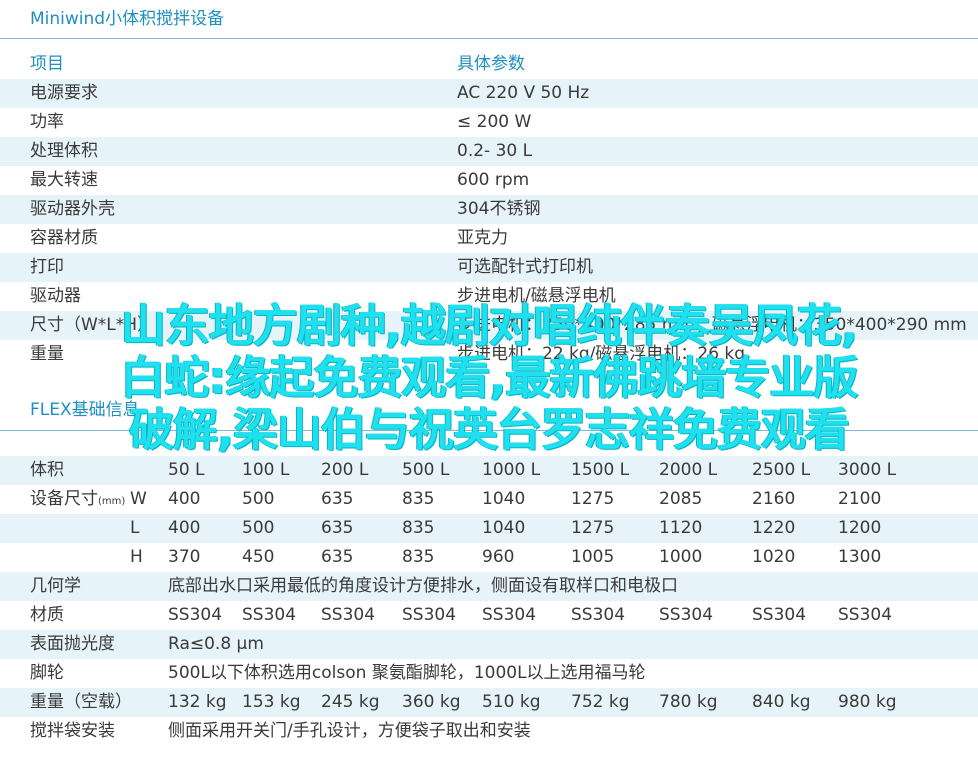  I want to click on flex-size-cell: 1200, so click(860, 528).